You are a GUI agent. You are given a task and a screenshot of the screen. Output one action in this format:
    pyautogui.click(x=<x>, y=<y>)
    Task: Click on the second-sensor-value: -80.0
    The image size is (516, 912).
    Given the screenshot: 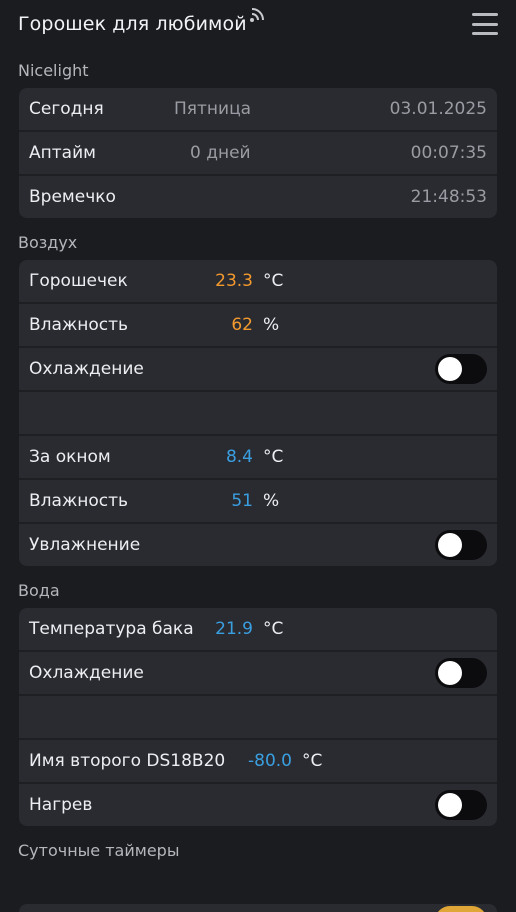 What is the action you would take?
    pyautogui.click(x=270, y=761)
    